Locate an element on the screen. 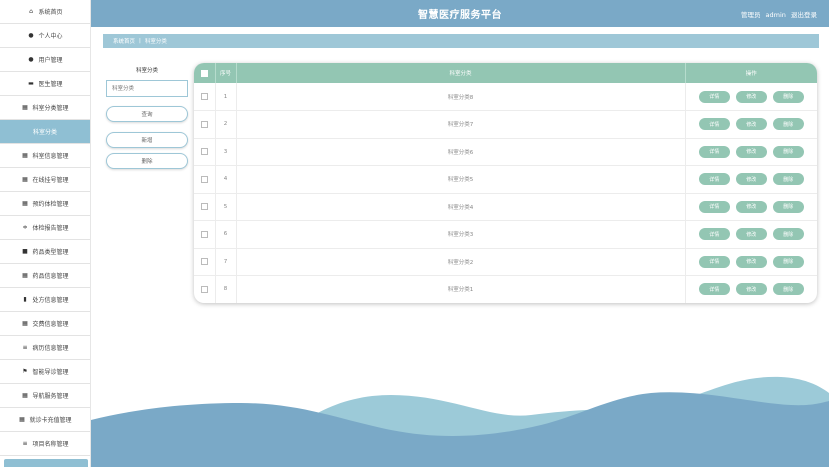  row-name: 科室分类5 is located at coordinates (461, 179).